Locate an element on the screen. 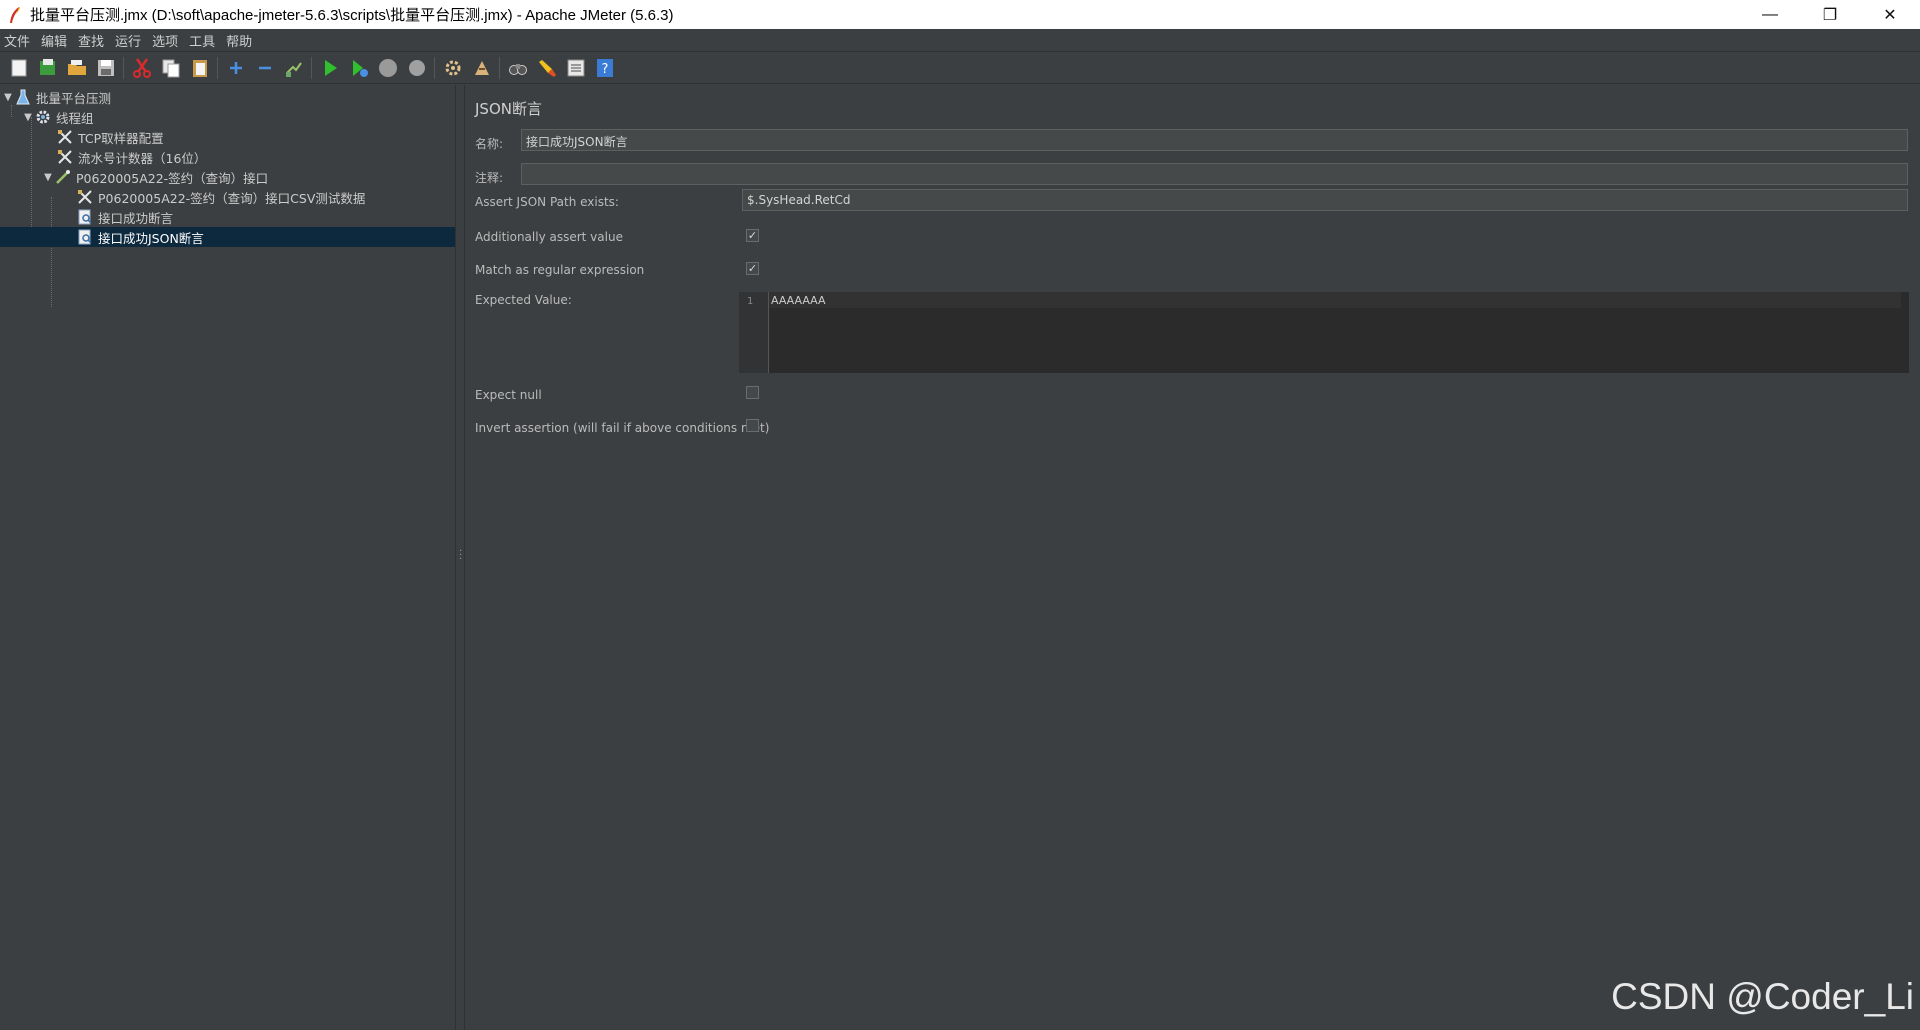 Image resolution: width=1920 pixels, height=1030 pixels. name-label: 名称: is located at coordinates (489, 144).